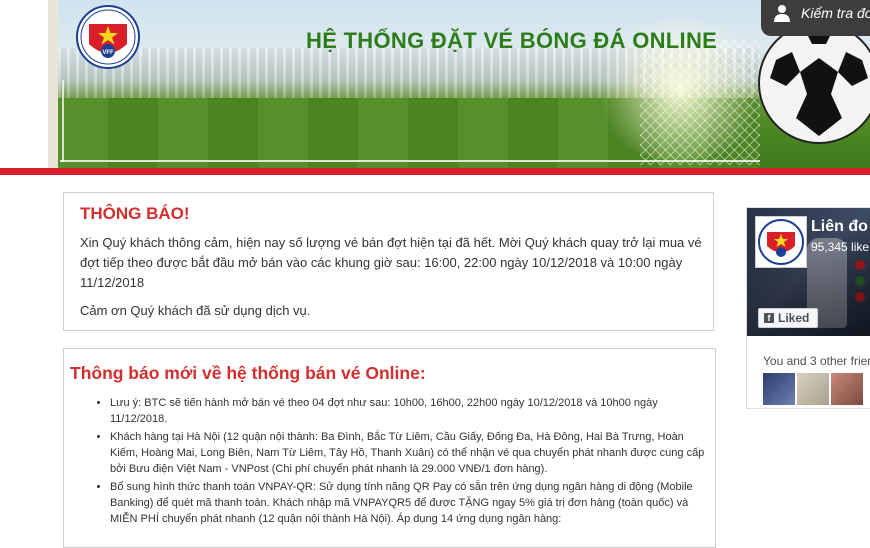  What do you see at coordinates (135, 213) in the screenshot?
I see `notice-title: THÔNG BÁO!` at bounding box center [135, 213].